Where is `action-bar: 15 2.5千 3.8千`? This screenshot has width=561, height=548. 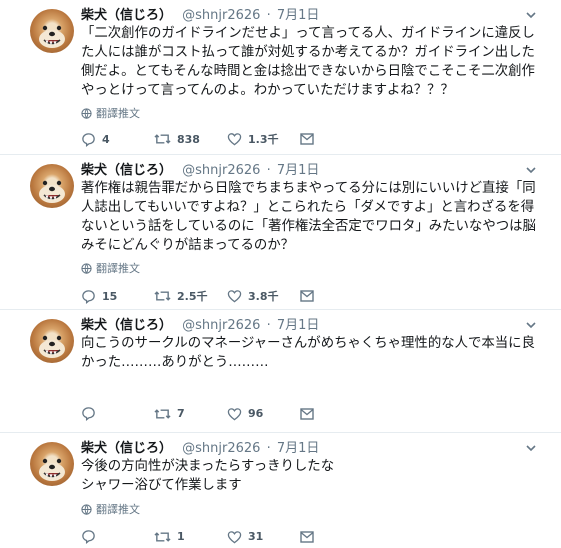 action-bar: 15 2.5千 3.8千 is located at coordinates (227, 296).